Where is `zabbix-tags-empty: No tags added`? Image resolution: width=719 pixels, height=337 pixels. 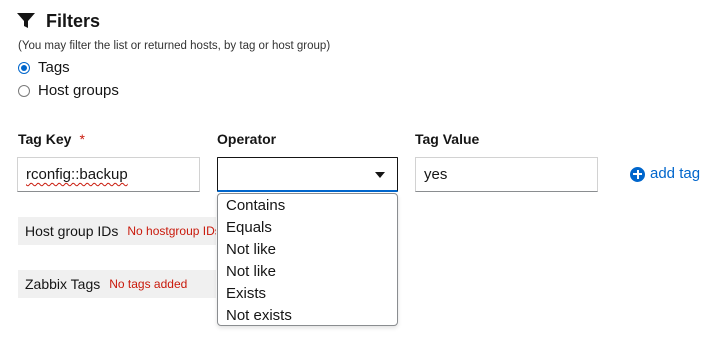
zabbix-tags-empty: No tags added is located at coordinates (148, 284).